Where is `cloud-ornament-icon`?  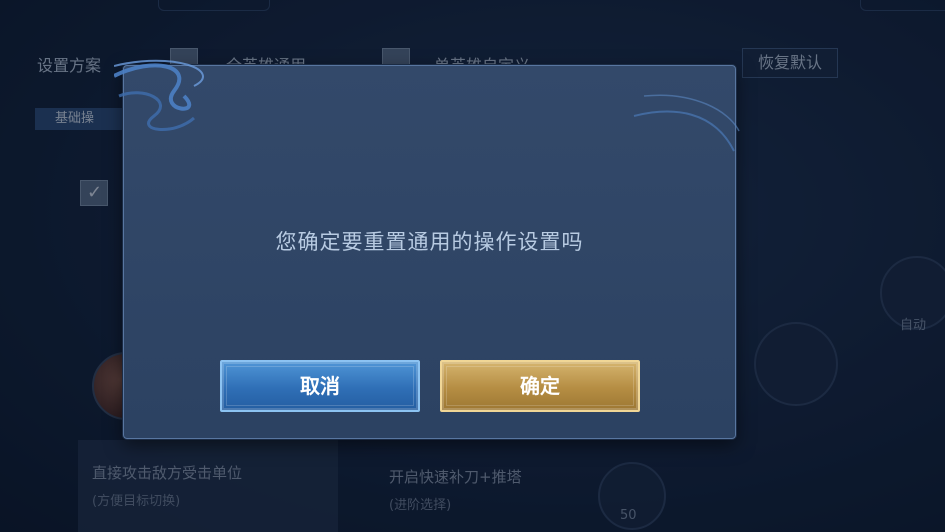
cloud-ornament-icon is located at coordinates (427, 105).